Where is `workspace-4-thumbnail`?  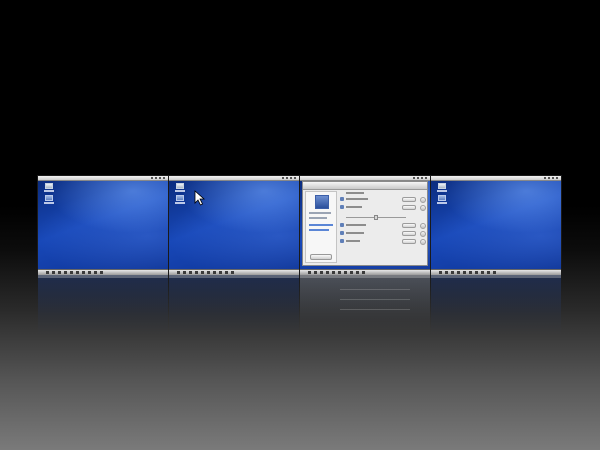 workspace-4-thumbnail is located at coordinates (496, 225).